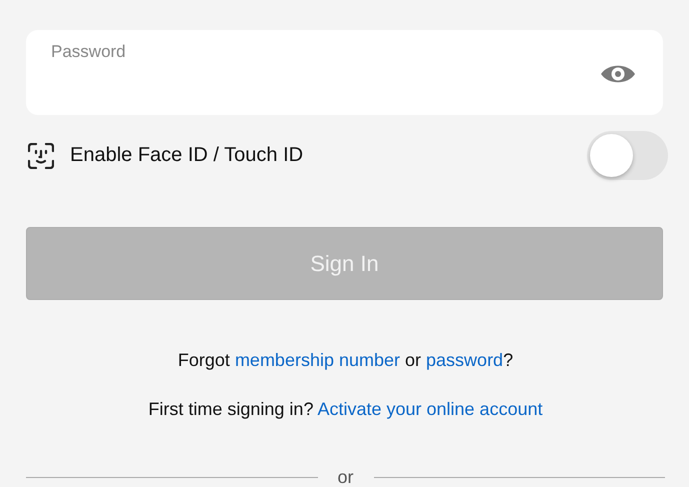  I want to click on forgot-text: Forgot membership number or password?, so click(345, 360).